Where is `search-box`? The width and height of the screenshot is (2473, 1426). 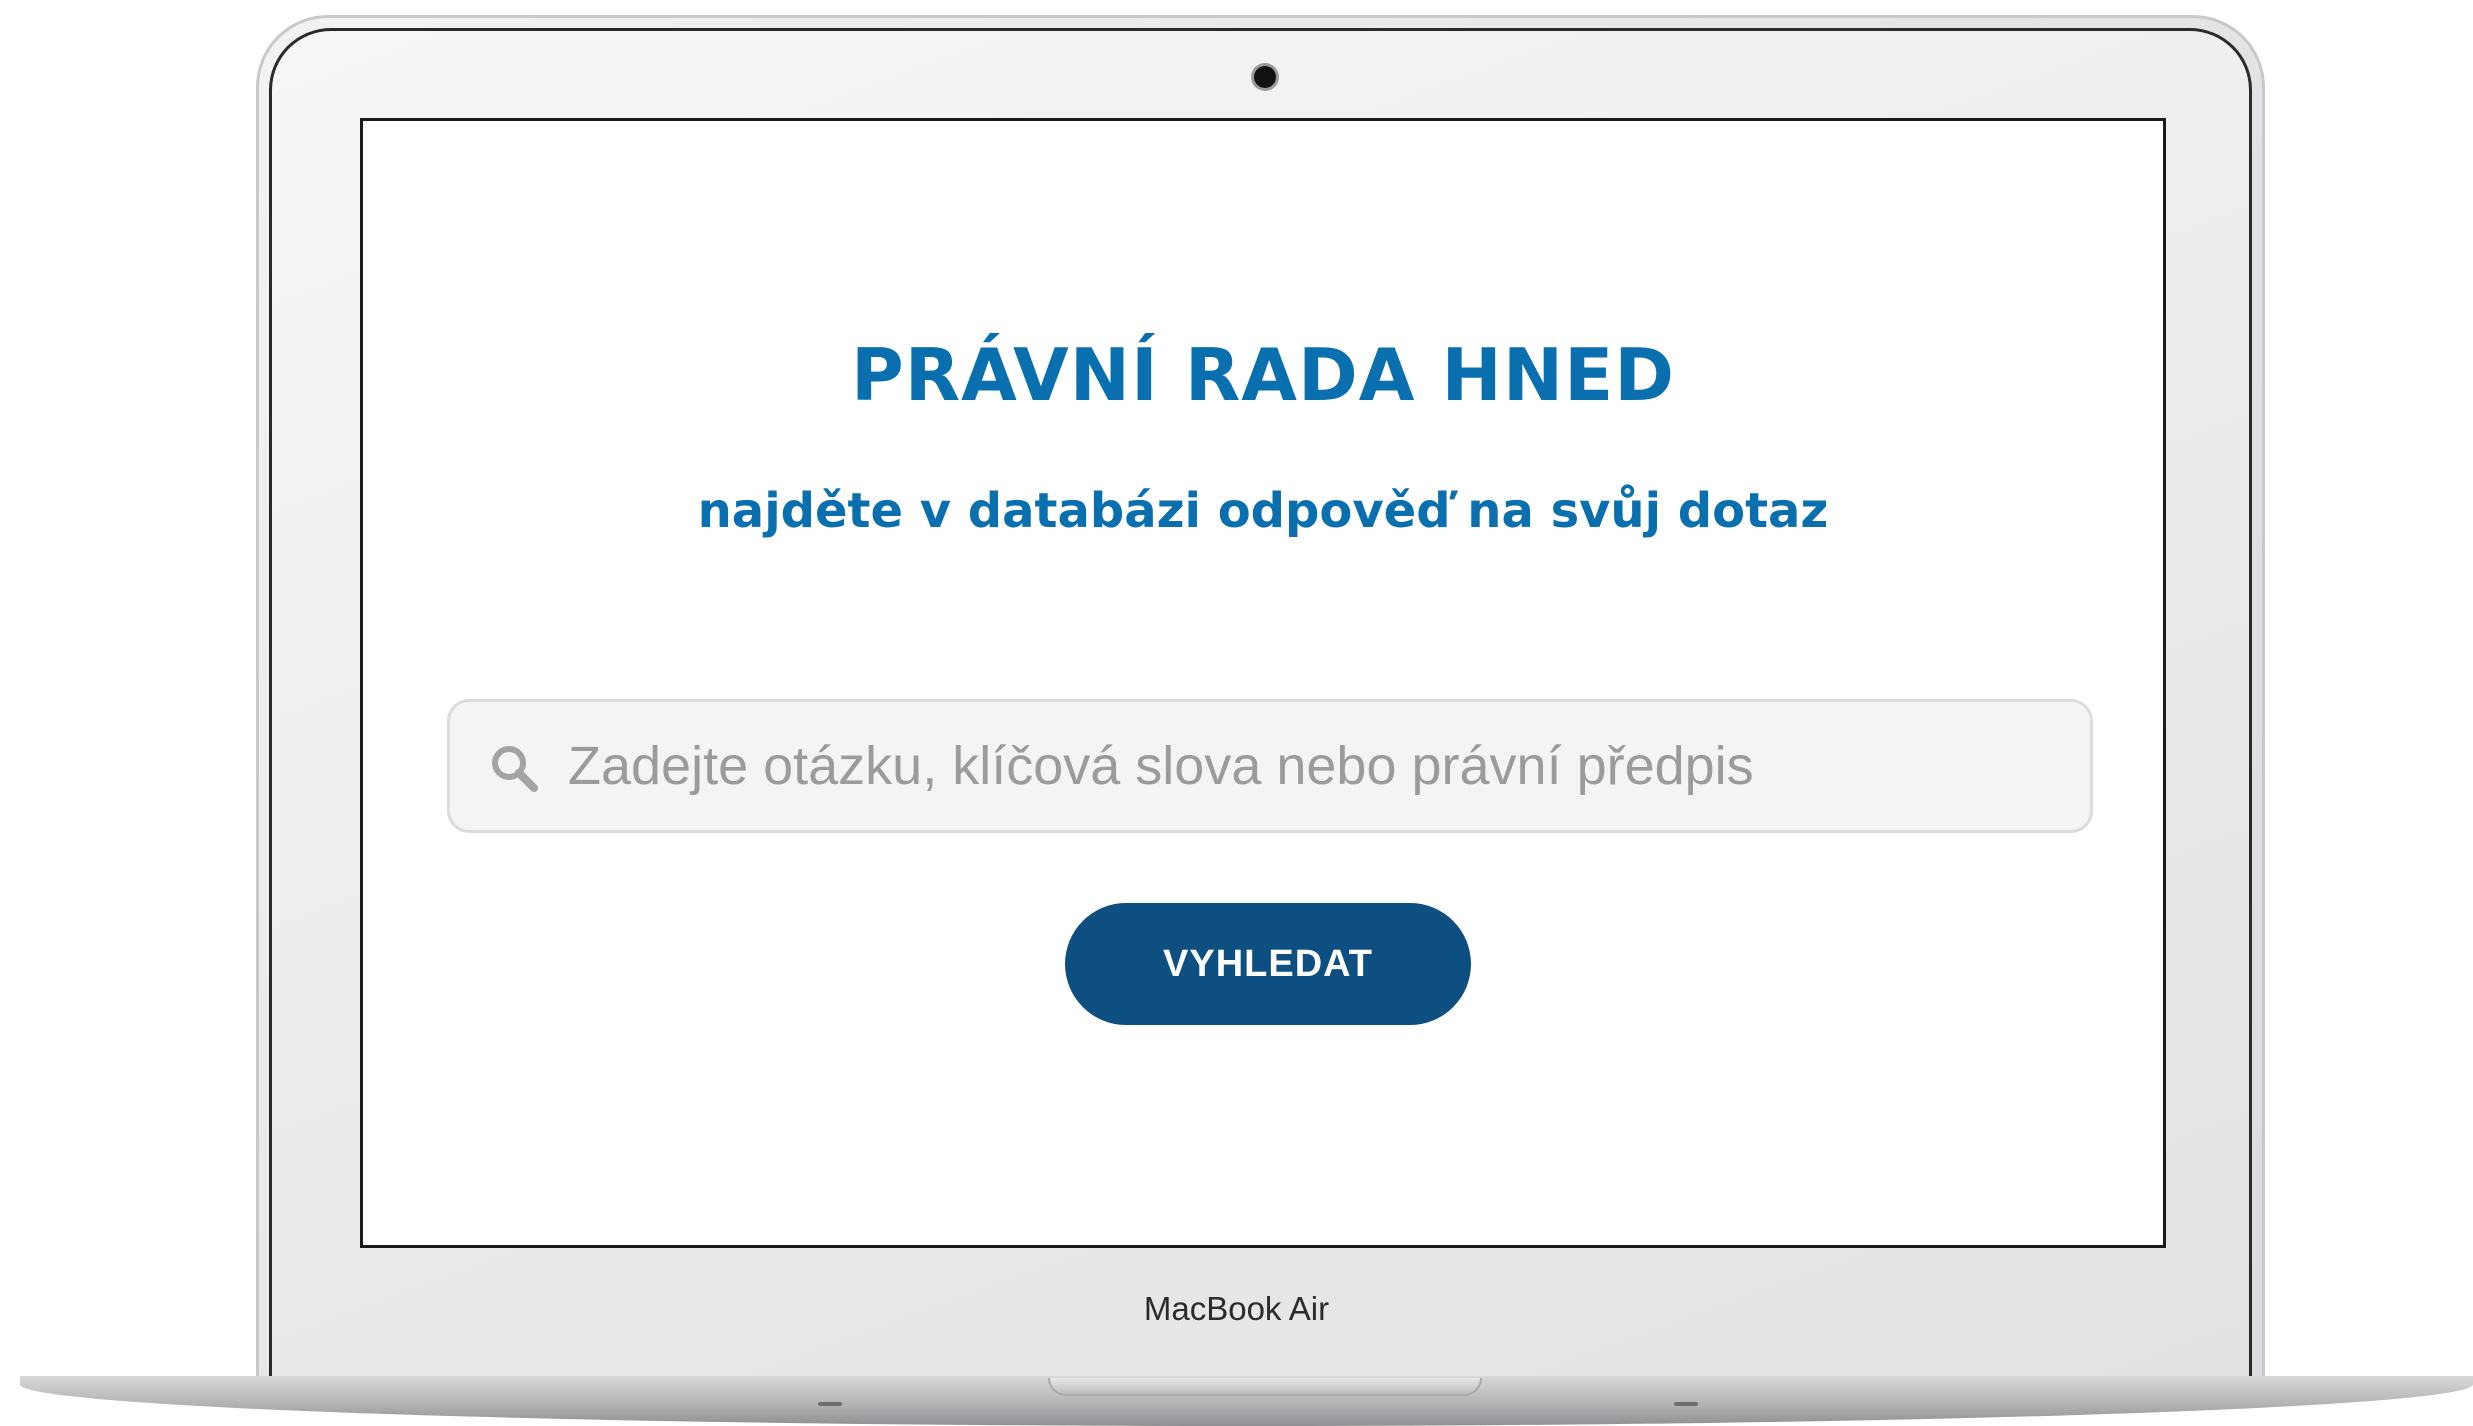
search-box is located at coordinates (1270, 766).